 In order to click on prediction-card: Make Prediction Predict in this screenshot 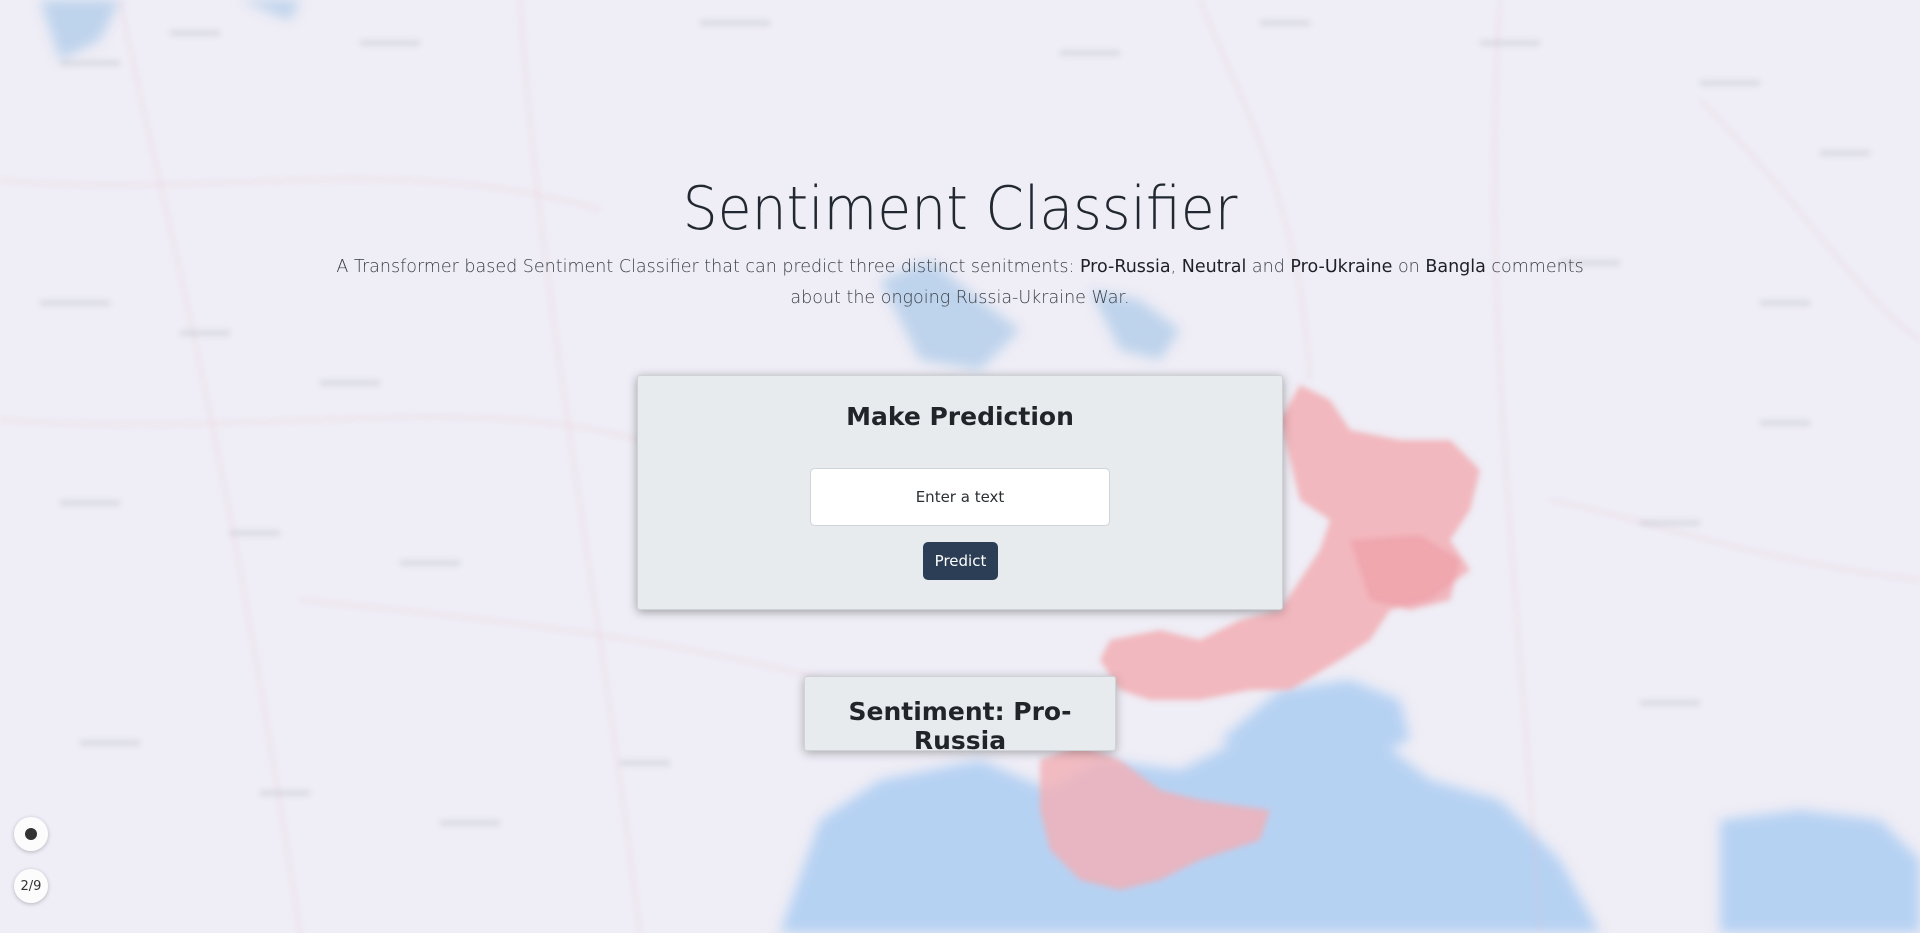, I will do `click(960, 492)`.